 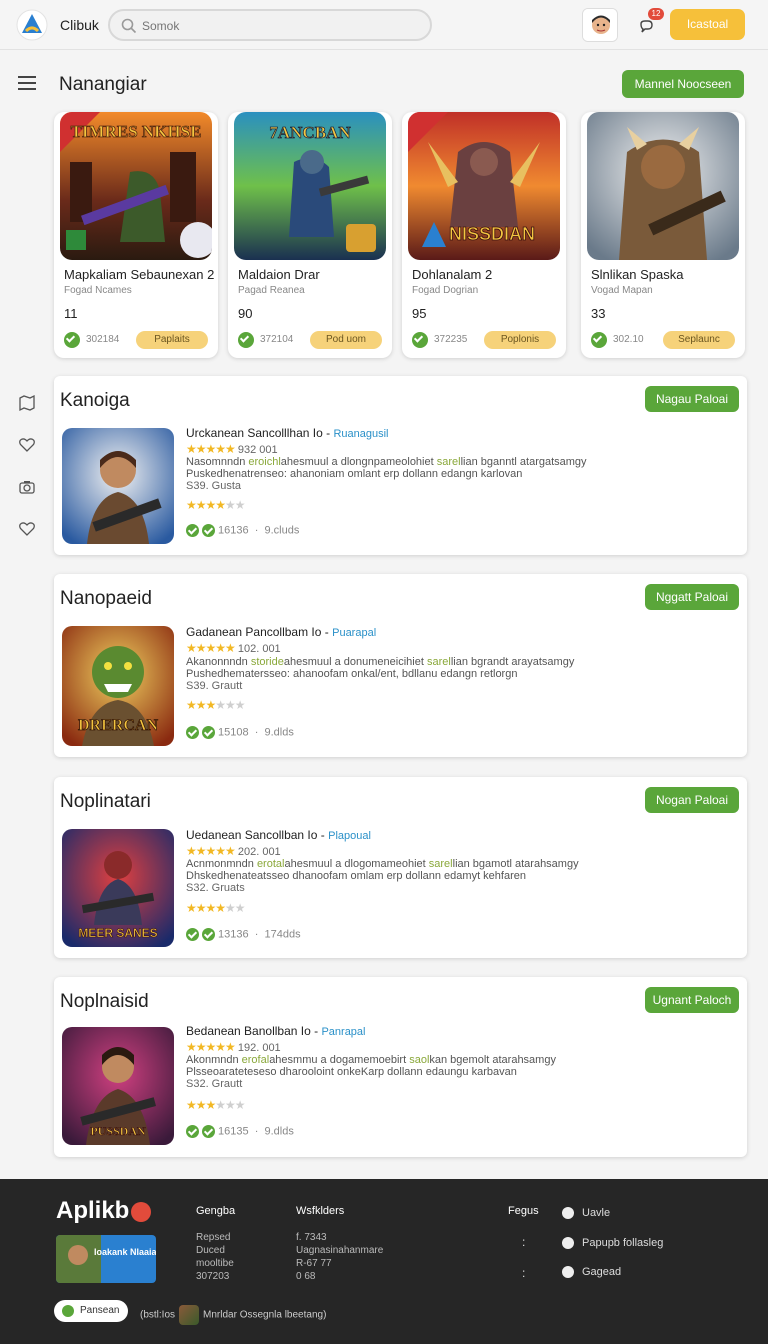 What do you see at coordinates (118, 725) in the screenshot?
I see `game-art-title: DRERCAN` at bounding box center [118, 725].